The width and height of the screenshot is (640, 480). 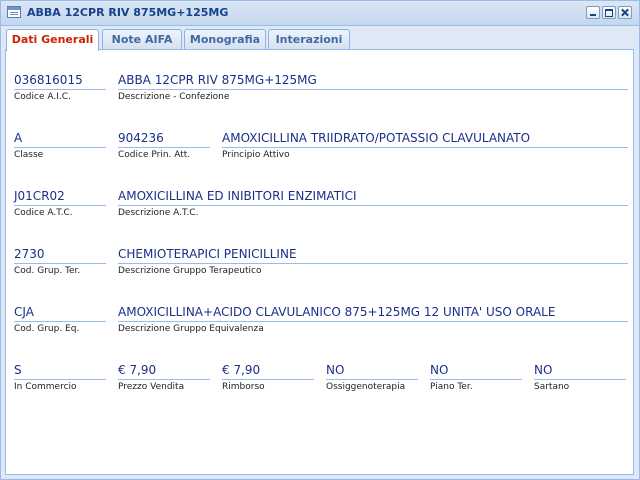 I want to click on codice-aic-label: Codice A.I.C., so click(x=42, y=97).